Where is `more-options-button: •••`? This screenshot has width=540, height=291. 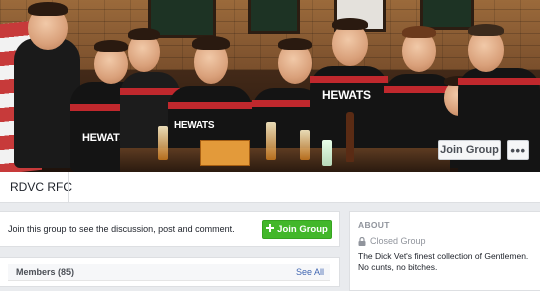
more-options-button: ••• is located at coordinates (518, 150).